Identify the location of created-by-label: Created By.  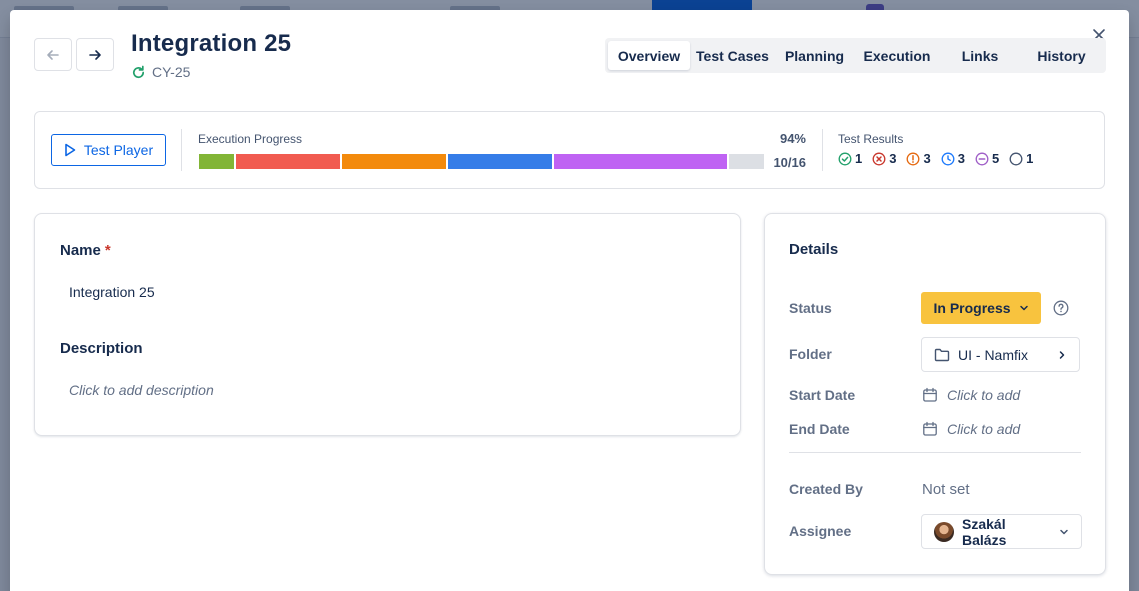
(826, 489).